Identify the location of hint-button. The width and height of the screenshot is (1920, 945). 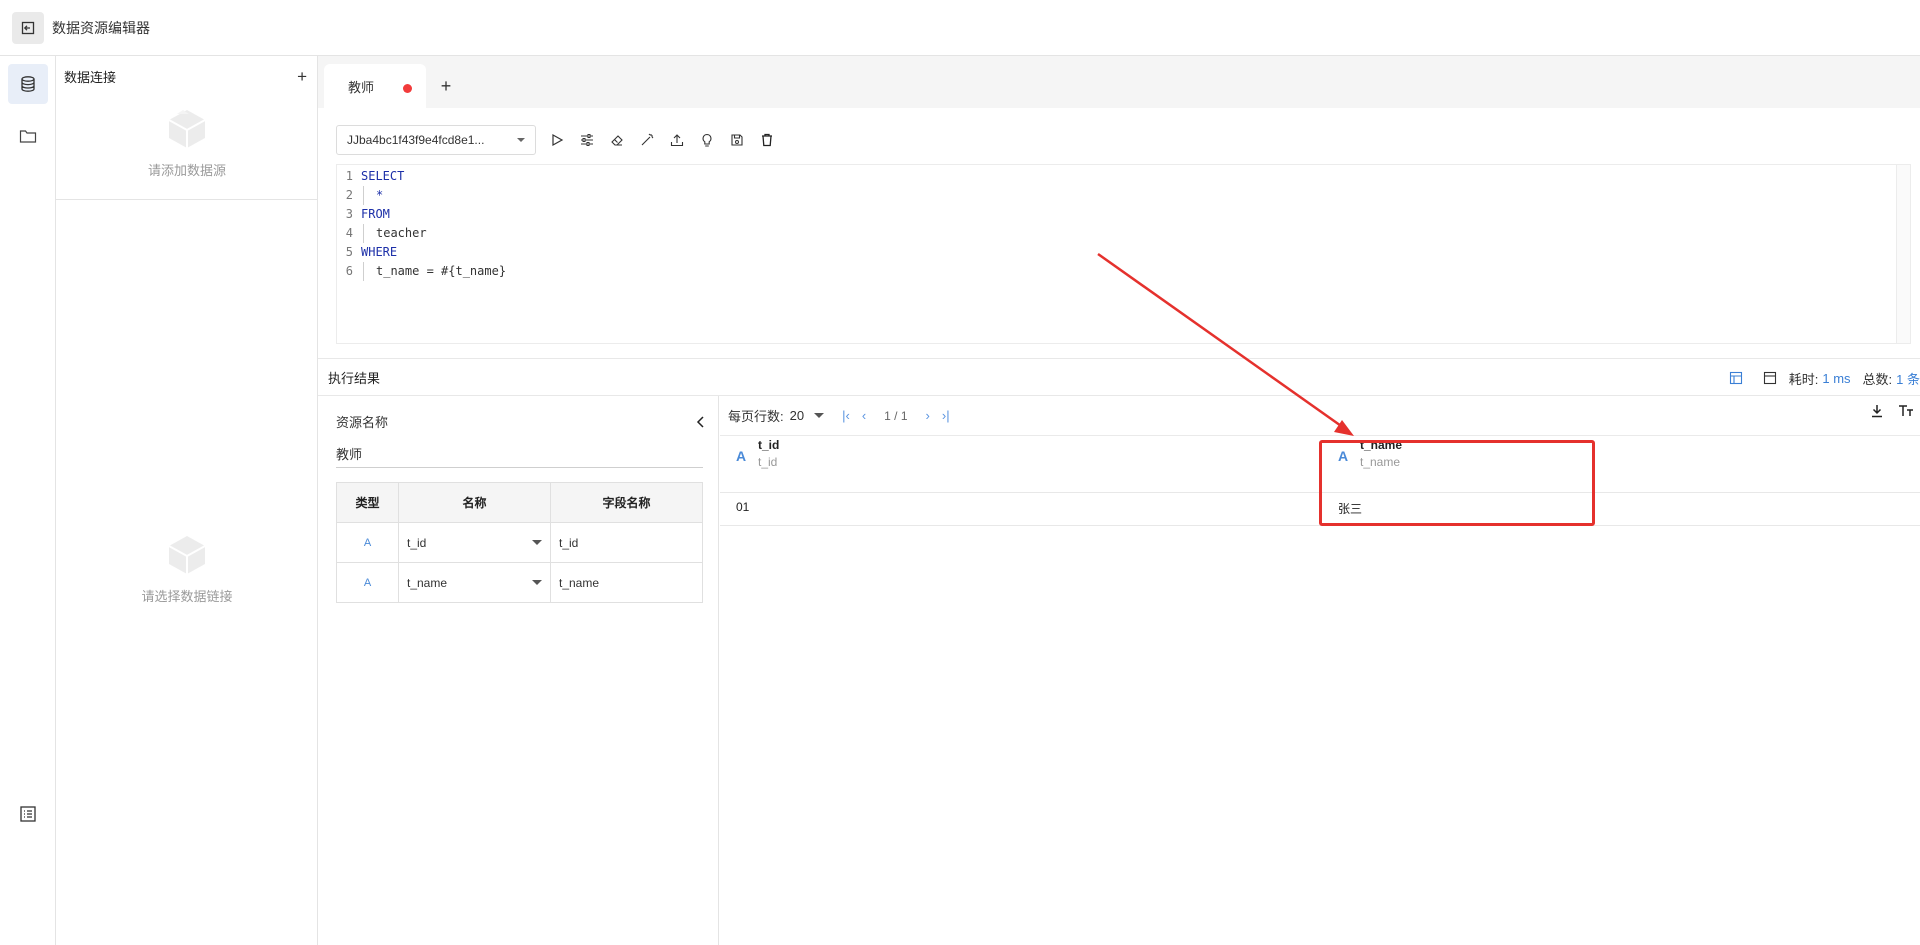
(707, 140).